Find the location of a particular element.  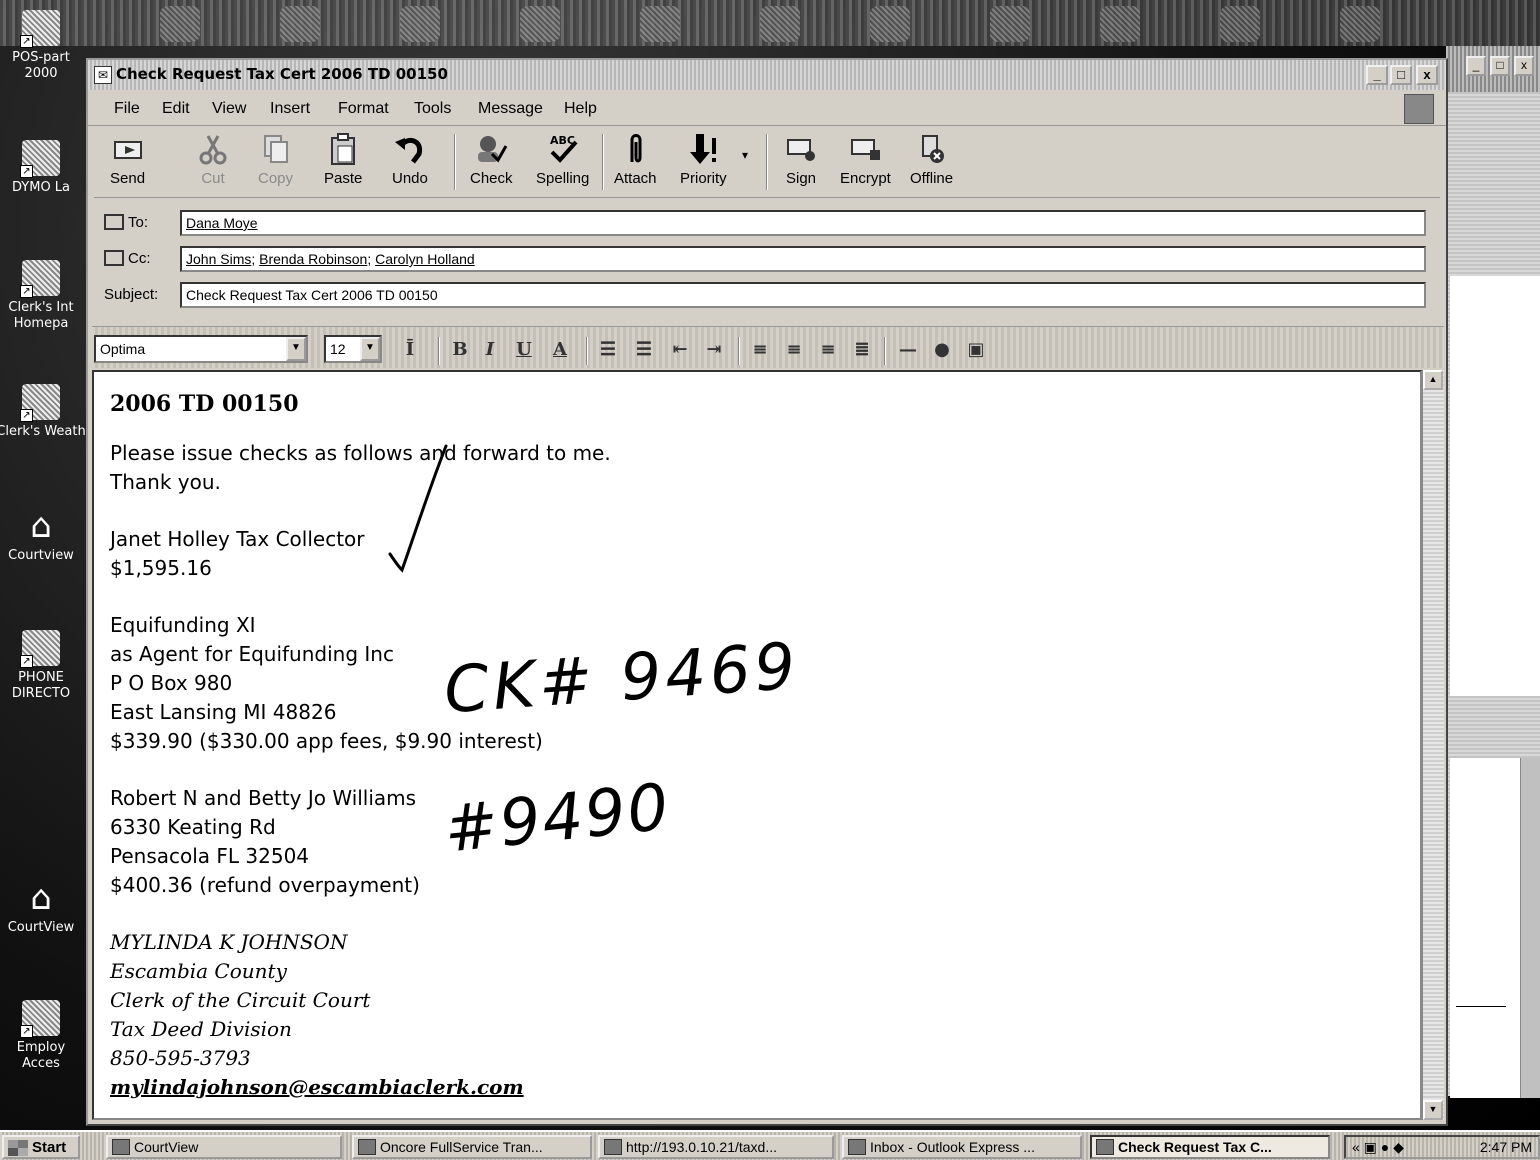

font-size-select: 12 ▼ is located at coordinates (353, 349).